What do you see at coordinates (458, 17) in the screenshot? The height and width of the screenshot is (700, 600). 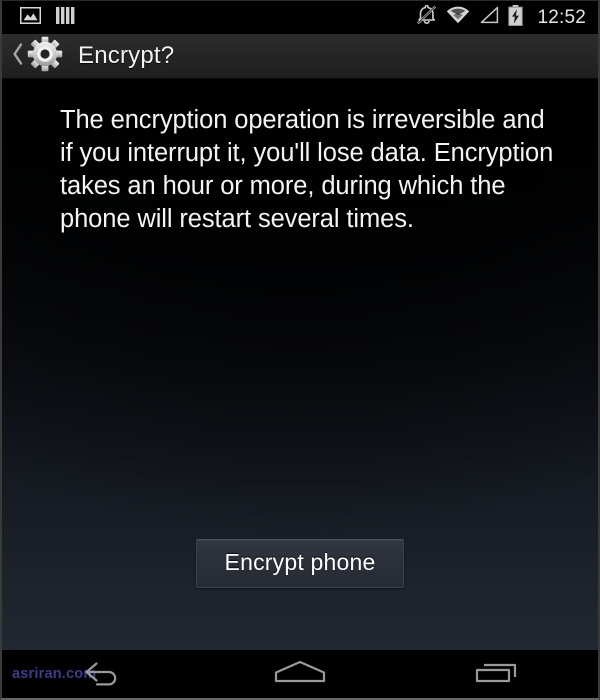 I see `wifi-icon` at bounding box center [458, 17].